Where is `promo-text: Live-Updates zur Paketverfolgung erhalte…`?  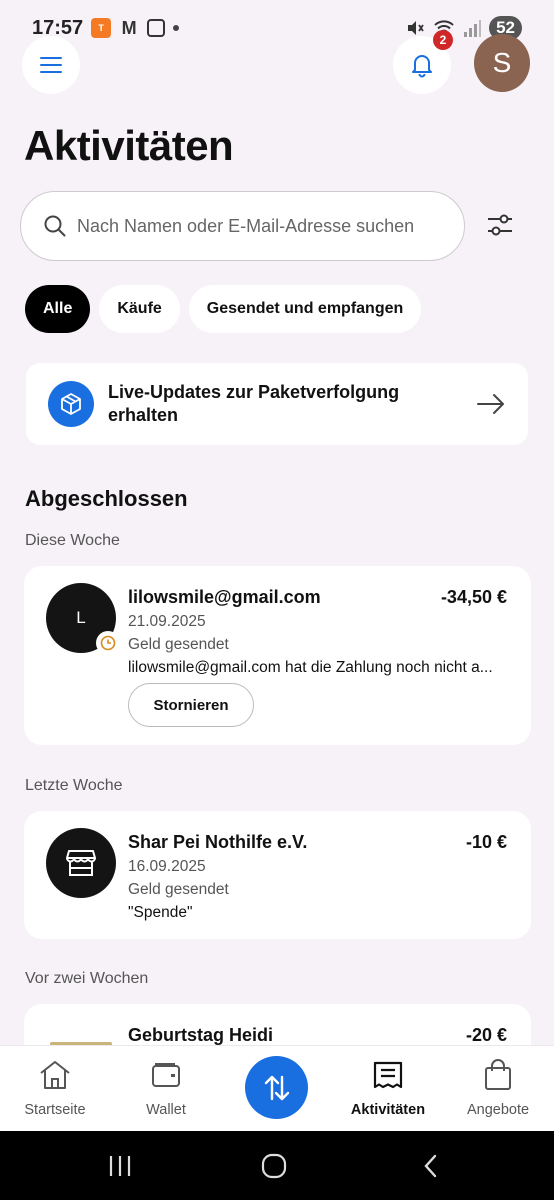
promo-text: Live-Updates zur Paketverfolgung erhalte… is located at coordinates (254, 403).